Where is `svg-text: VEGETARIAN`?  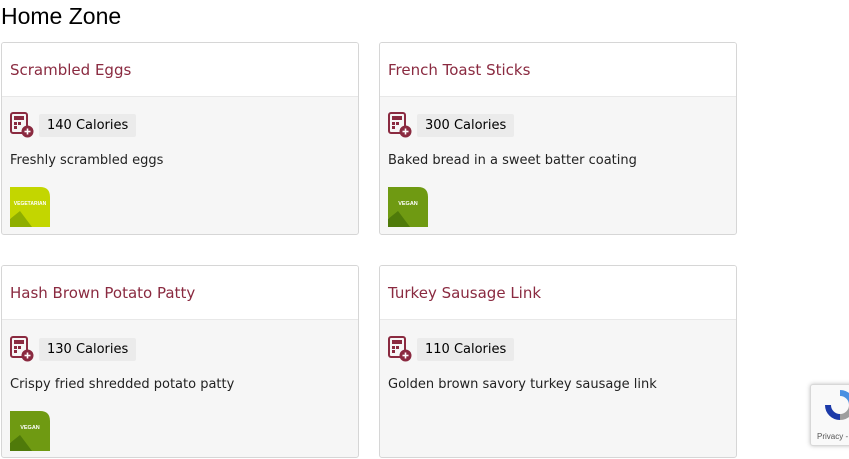
svg-text: VEGETARIAN is located at coordinates (30, 204).